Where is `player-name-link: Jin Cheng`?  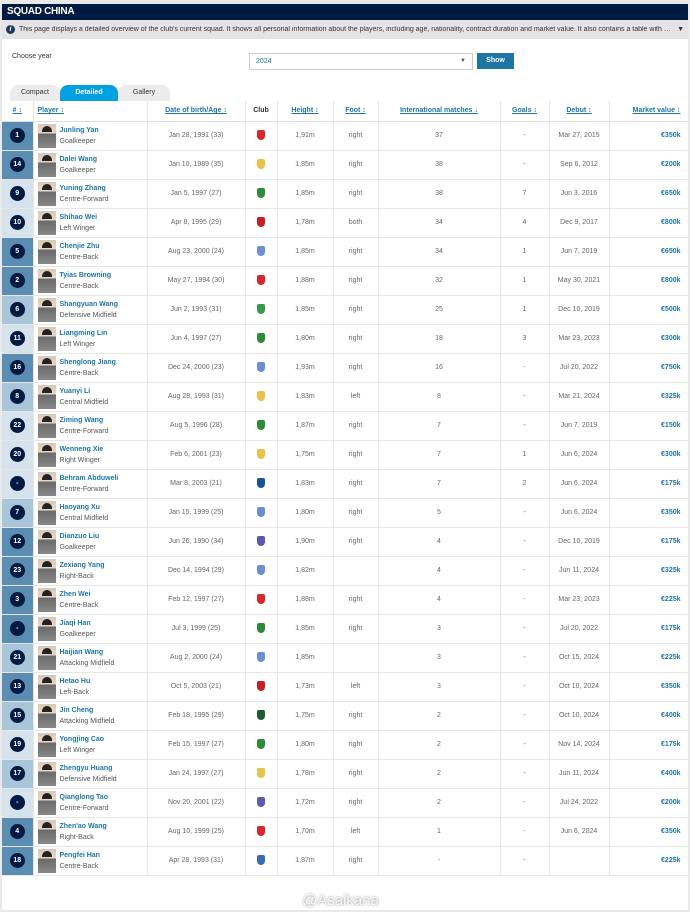 player-name-link: Jin Cheng is located at coordinates (87, 710).